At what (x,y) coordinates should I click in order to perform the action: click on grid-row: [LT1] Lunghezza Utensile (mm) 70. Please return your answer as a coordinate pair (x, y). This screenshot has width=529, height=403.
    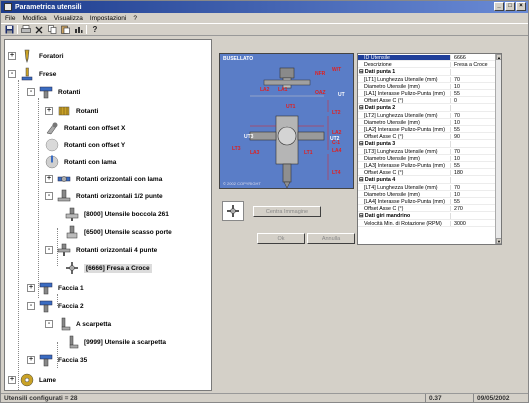
    Looking at the image, I should click on (427, 79).